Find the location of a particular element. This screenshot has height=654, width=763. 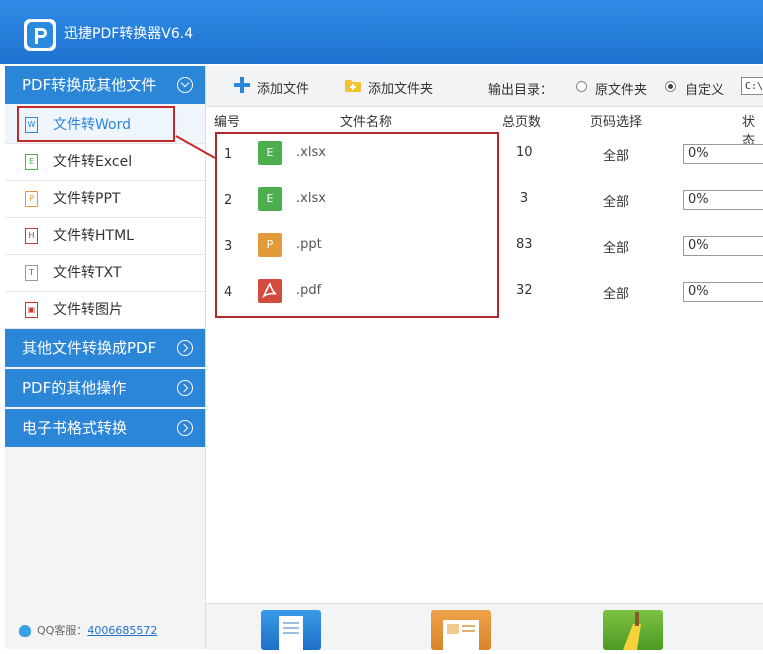

open-folder-icon is located at coordinates (461, 630).